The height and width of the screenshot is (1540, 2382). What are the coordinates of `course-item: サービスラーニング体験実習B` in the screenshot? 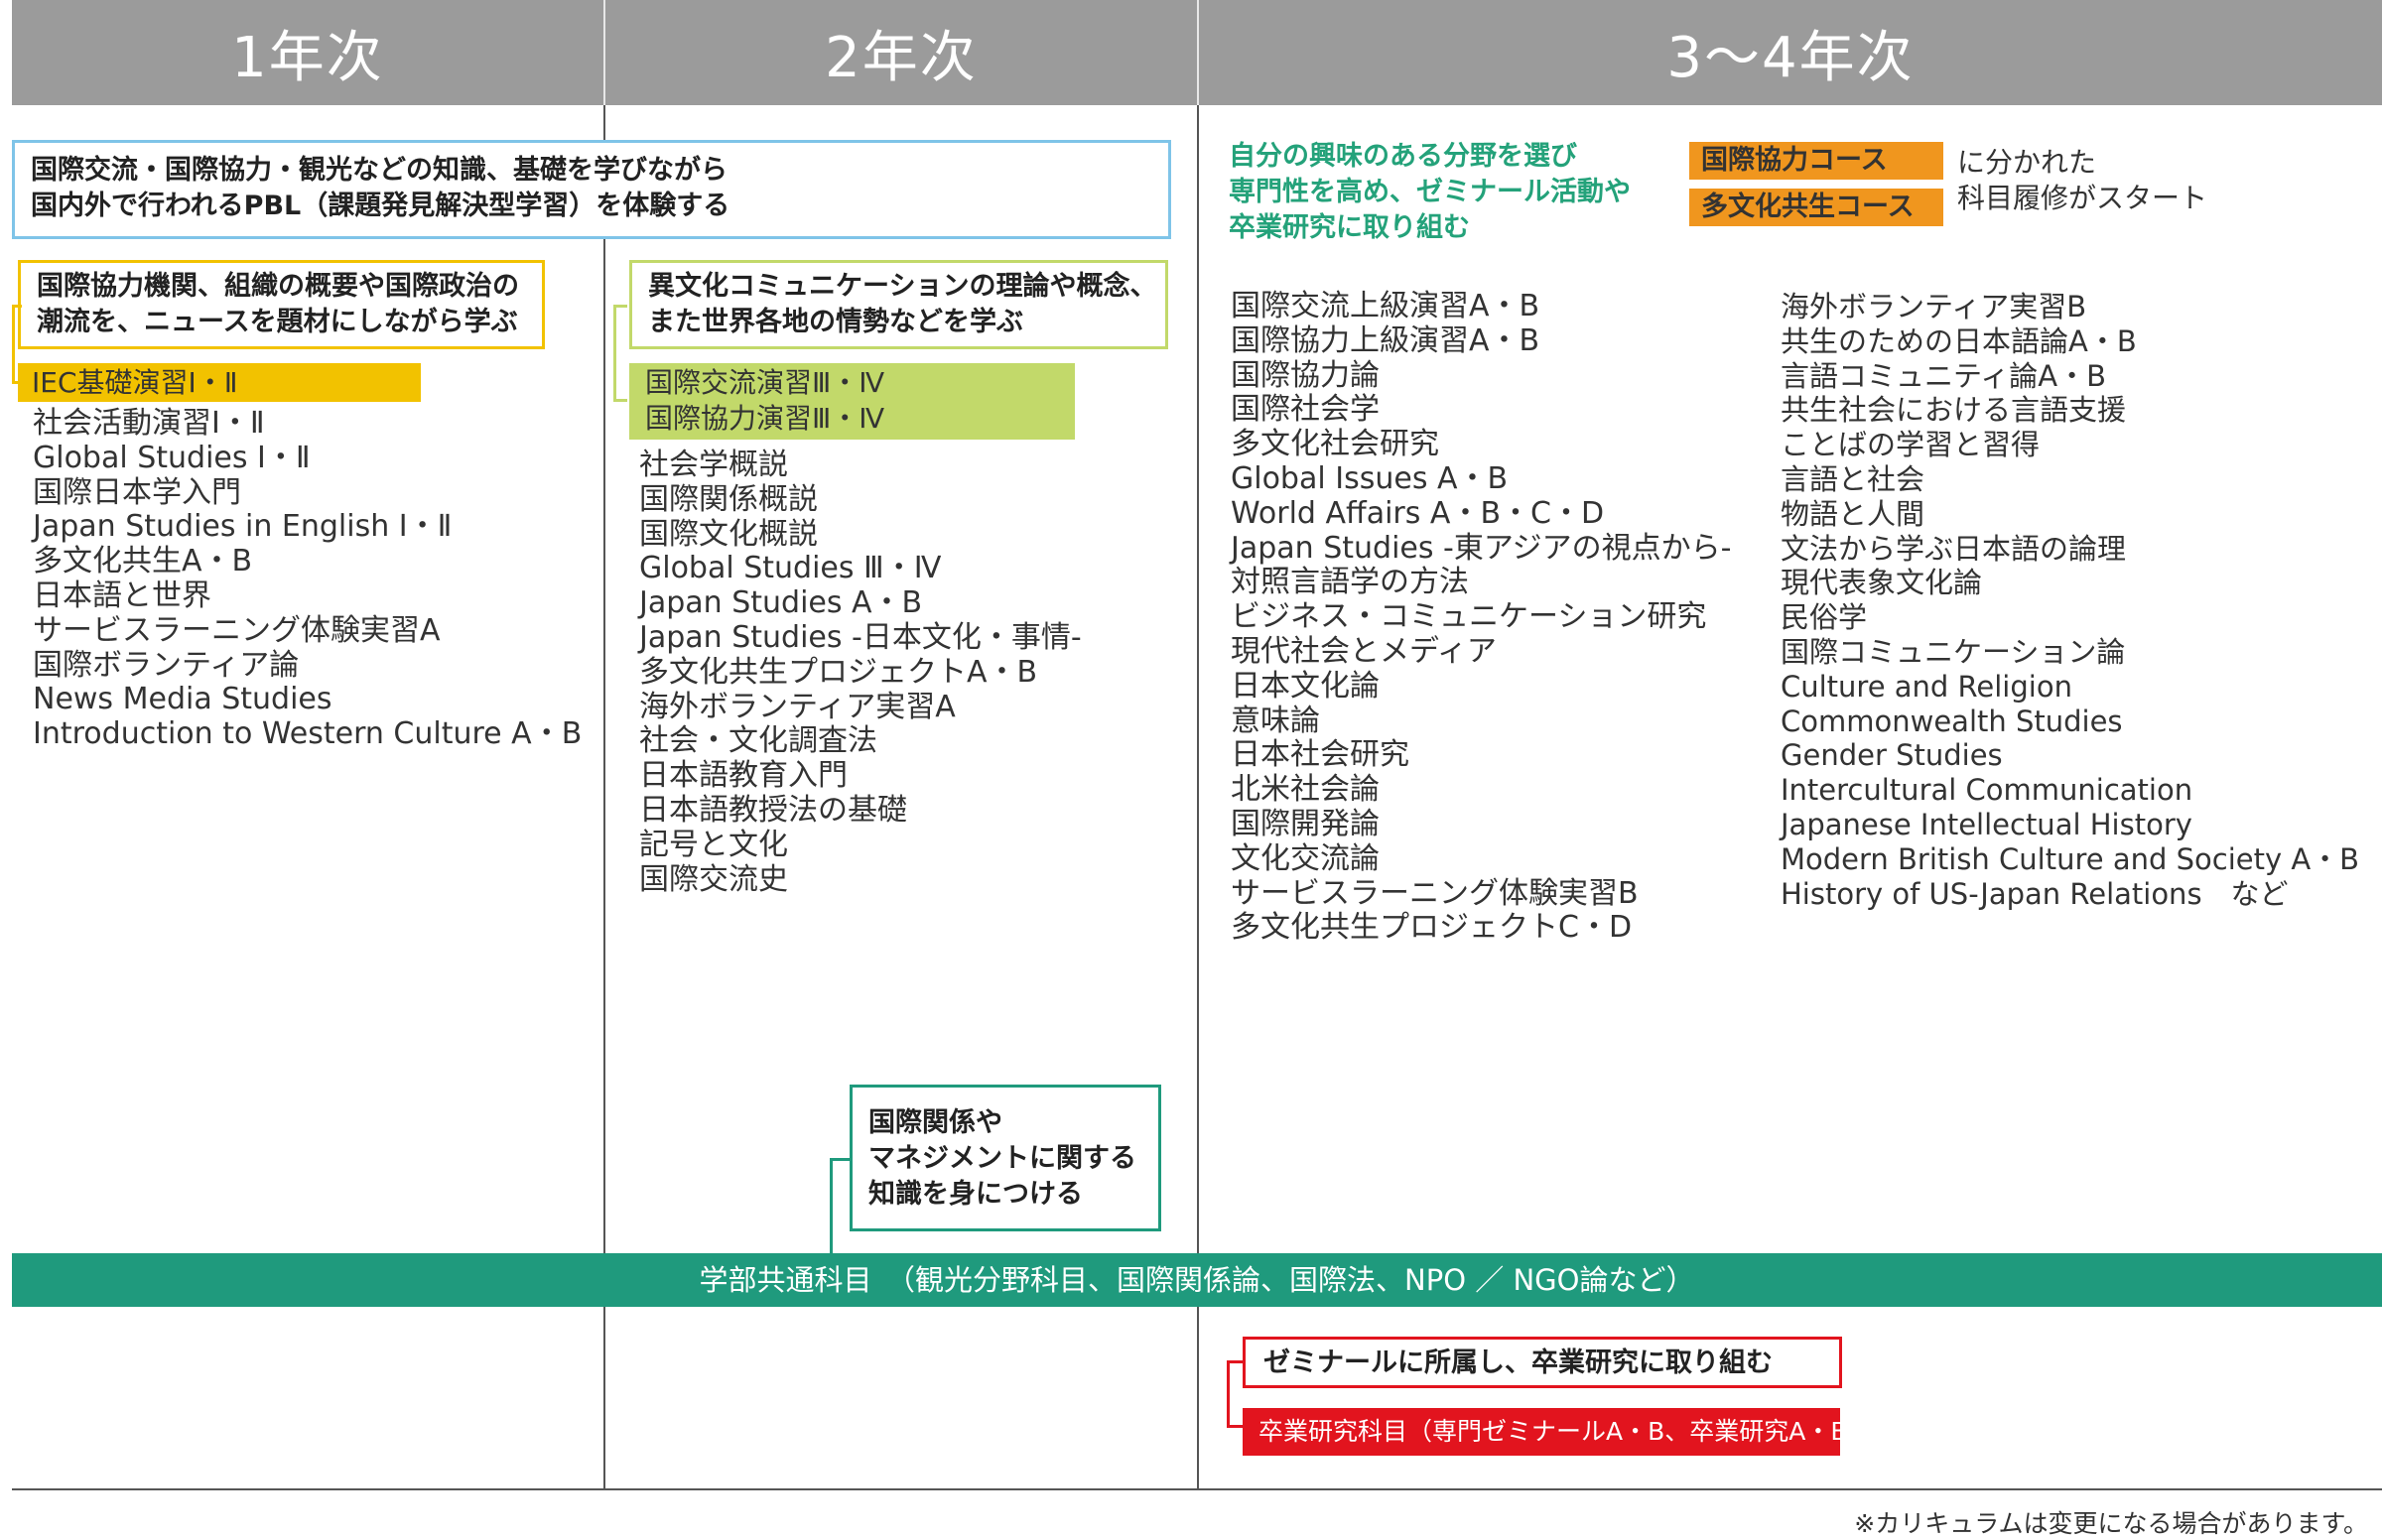 It's located at (1435, 893).